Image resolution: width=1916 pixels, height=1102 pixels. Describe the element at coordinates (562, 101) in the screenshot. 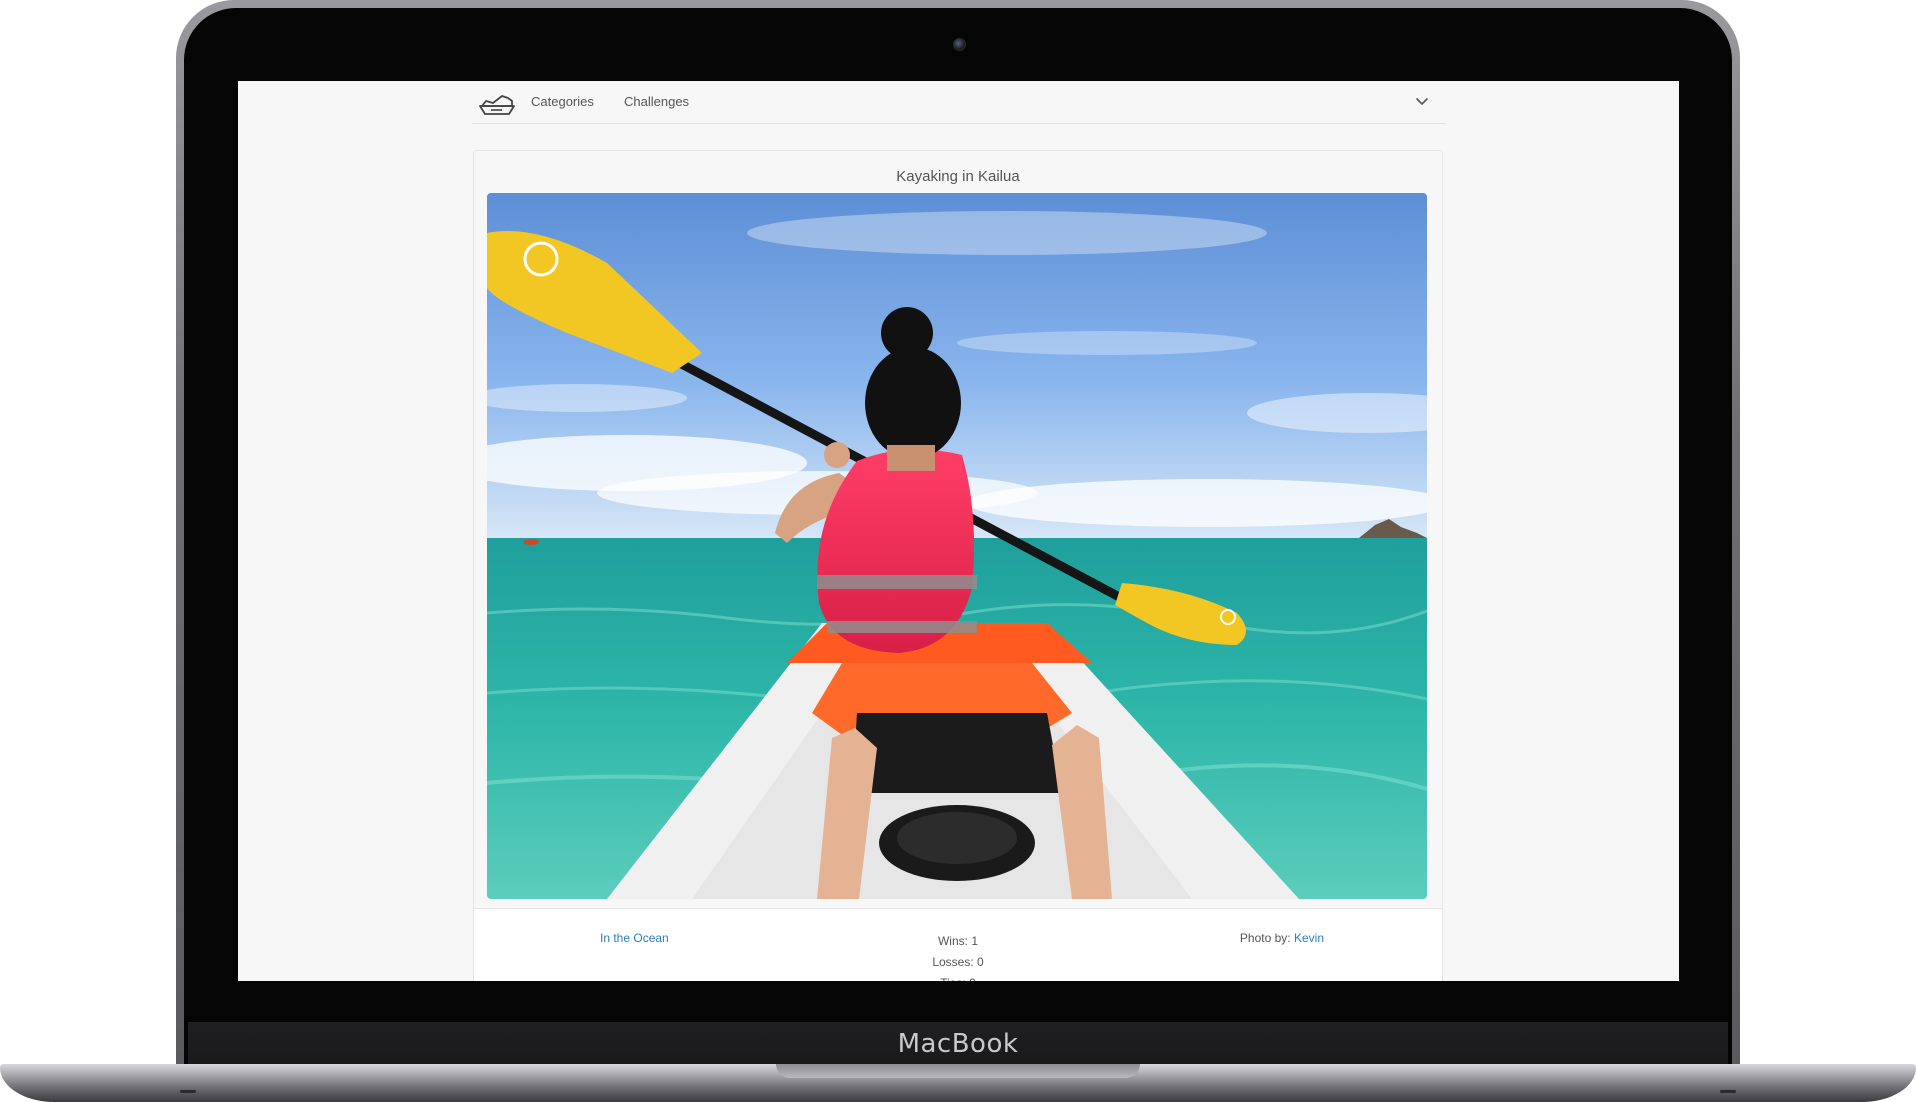

I see `nav-categories-link: Categories` at that location.